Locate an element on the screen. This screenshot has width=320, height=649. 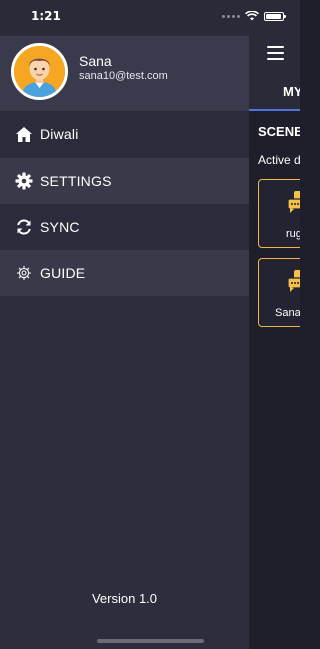
status-time: 1:21 is located at coordinates (46, 16).